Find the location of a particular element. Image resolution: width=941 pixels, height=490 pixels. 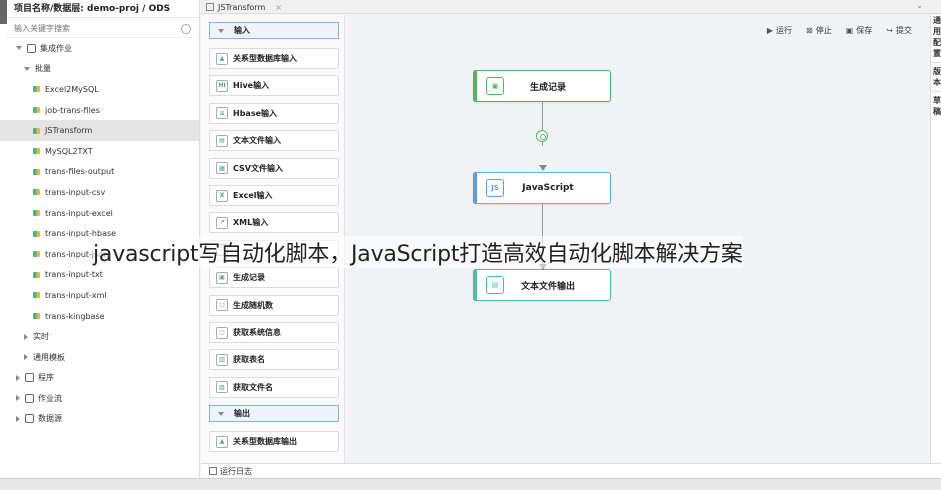

palette-item-label: 关系型数据库输入 is located at coordinates (265, 58).